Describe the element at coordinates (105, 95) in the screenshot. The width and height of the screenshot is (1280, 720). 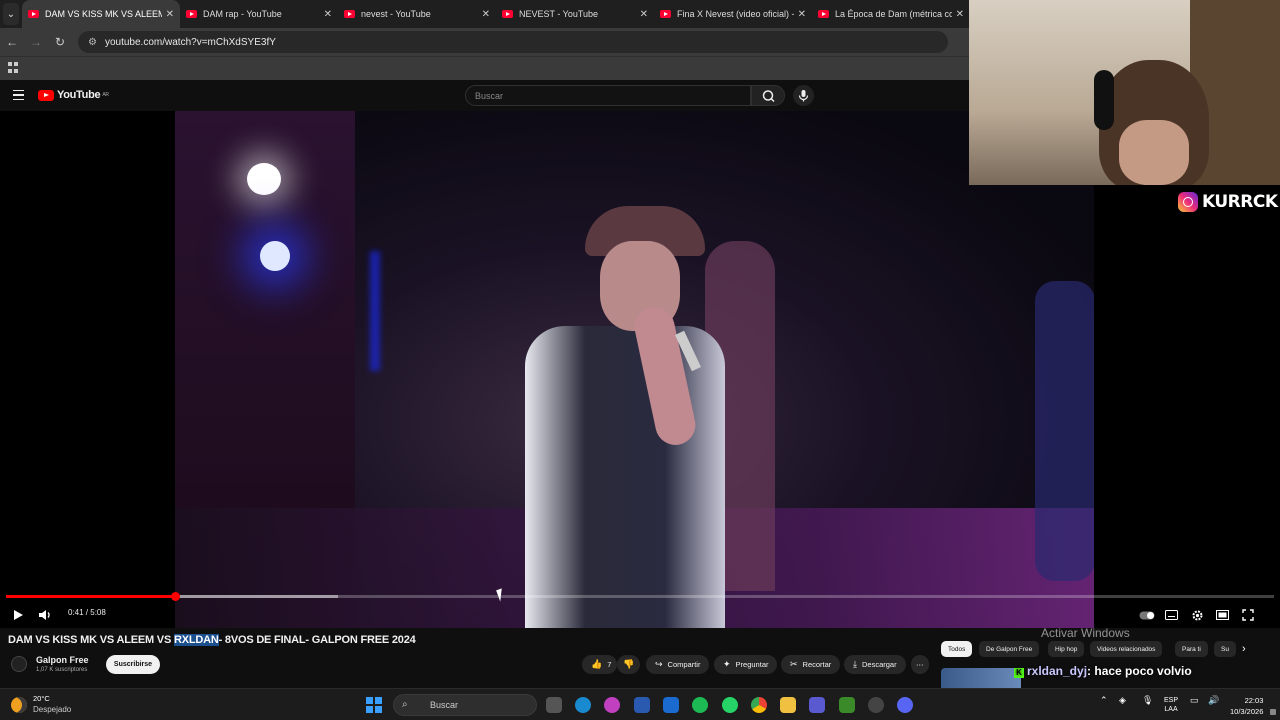
I see `country-code: AR` at that location.